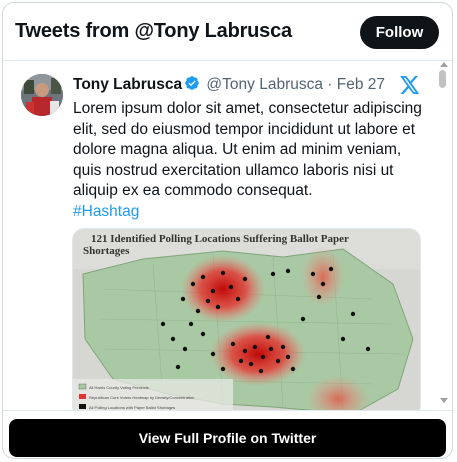 The image size is (457, 462). I want to click on timeline-title: Tweets from @Tony Labrusca, so click(153, 31).